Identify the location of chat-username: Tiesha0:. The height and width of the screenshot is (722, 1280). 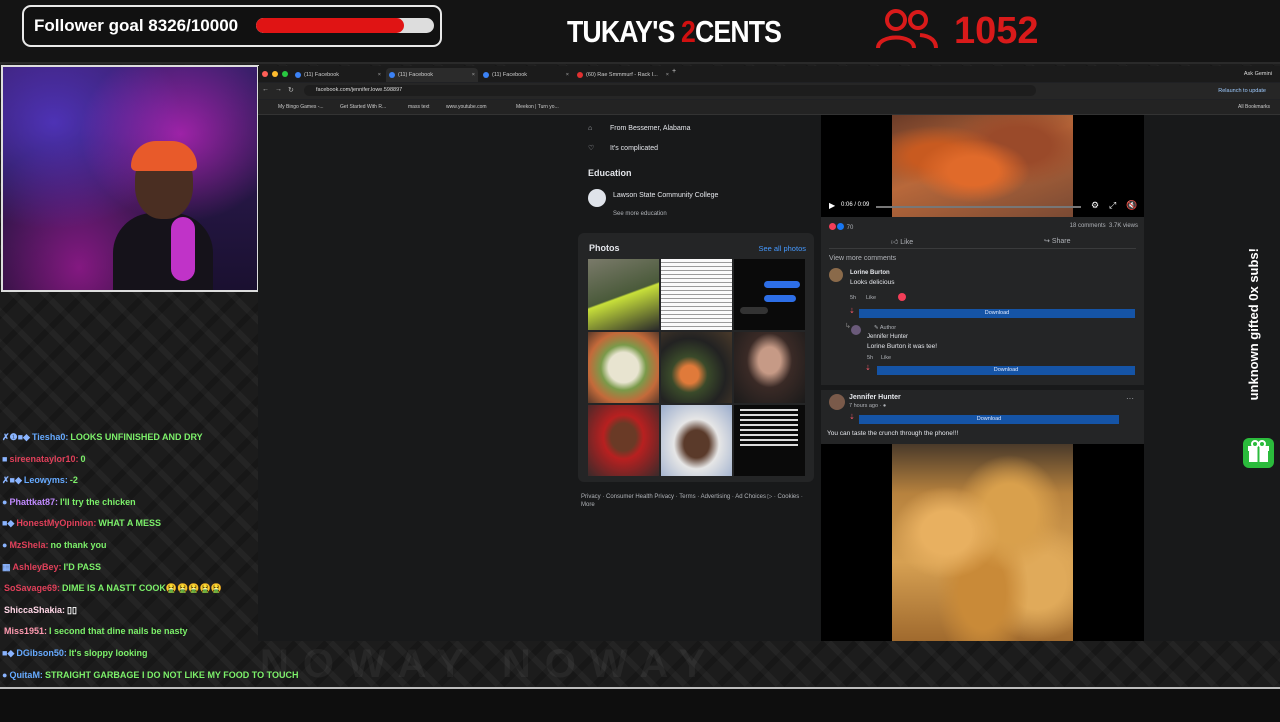
(50, 437).